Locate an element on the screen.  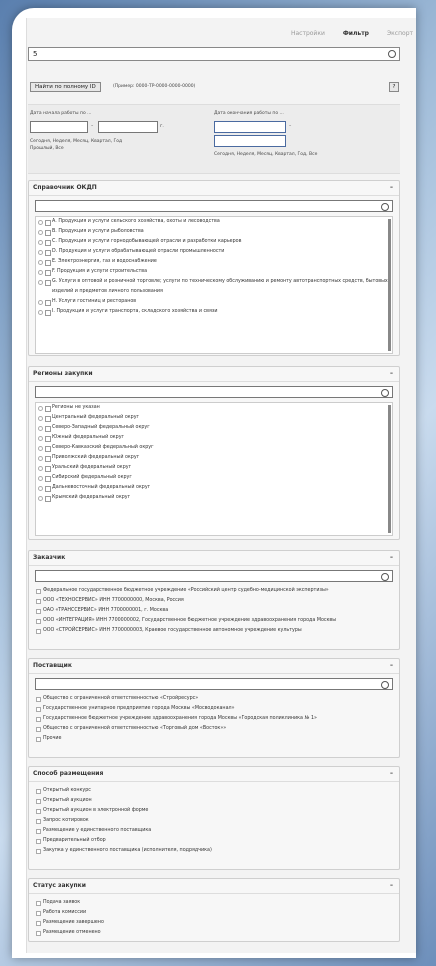
section-header: Статус закупки – is located at coordinates (214, 886).